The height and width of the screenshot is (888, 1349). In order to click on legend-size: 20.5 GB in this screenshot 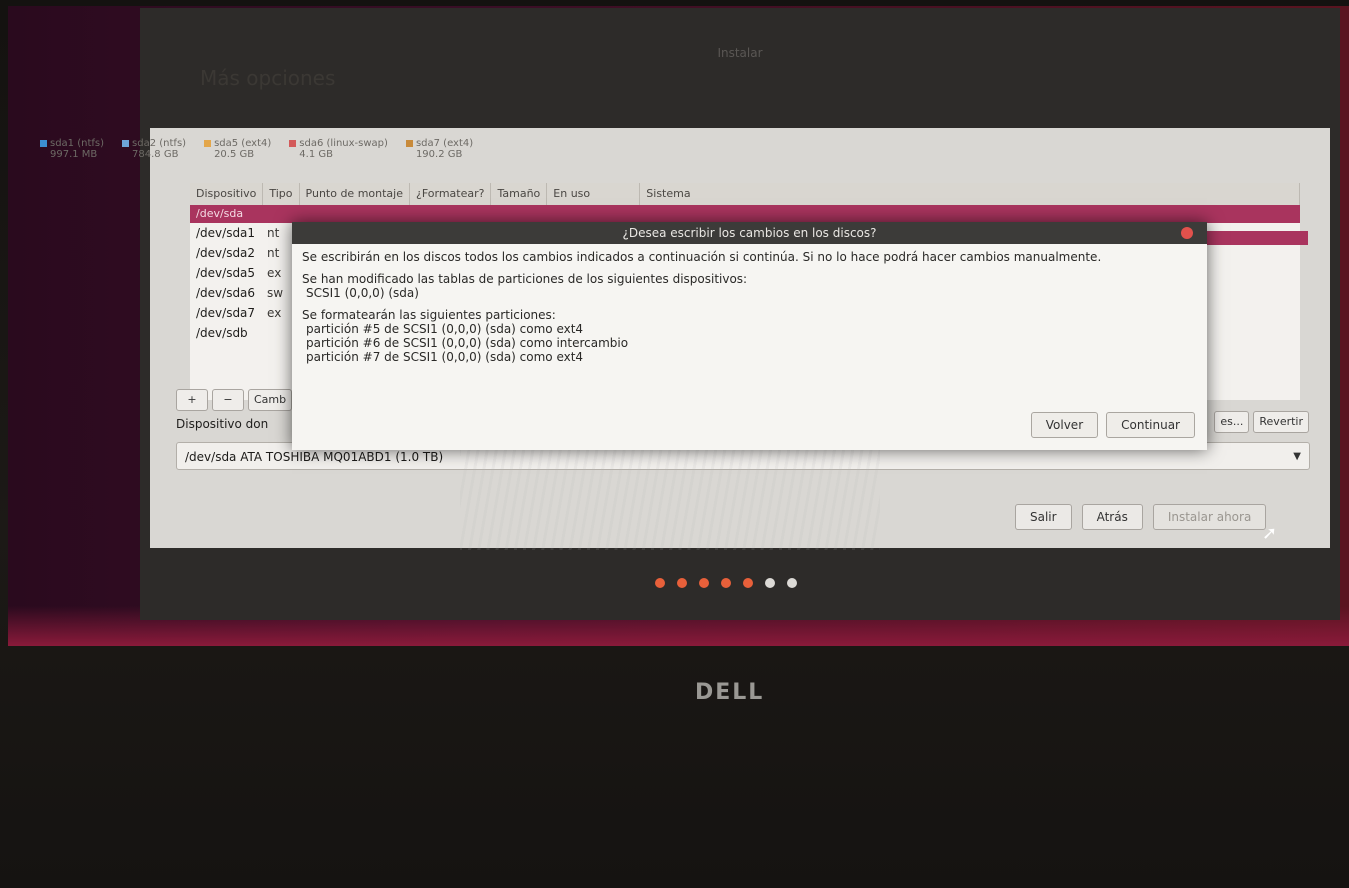, I will do `click(234, 154)`.